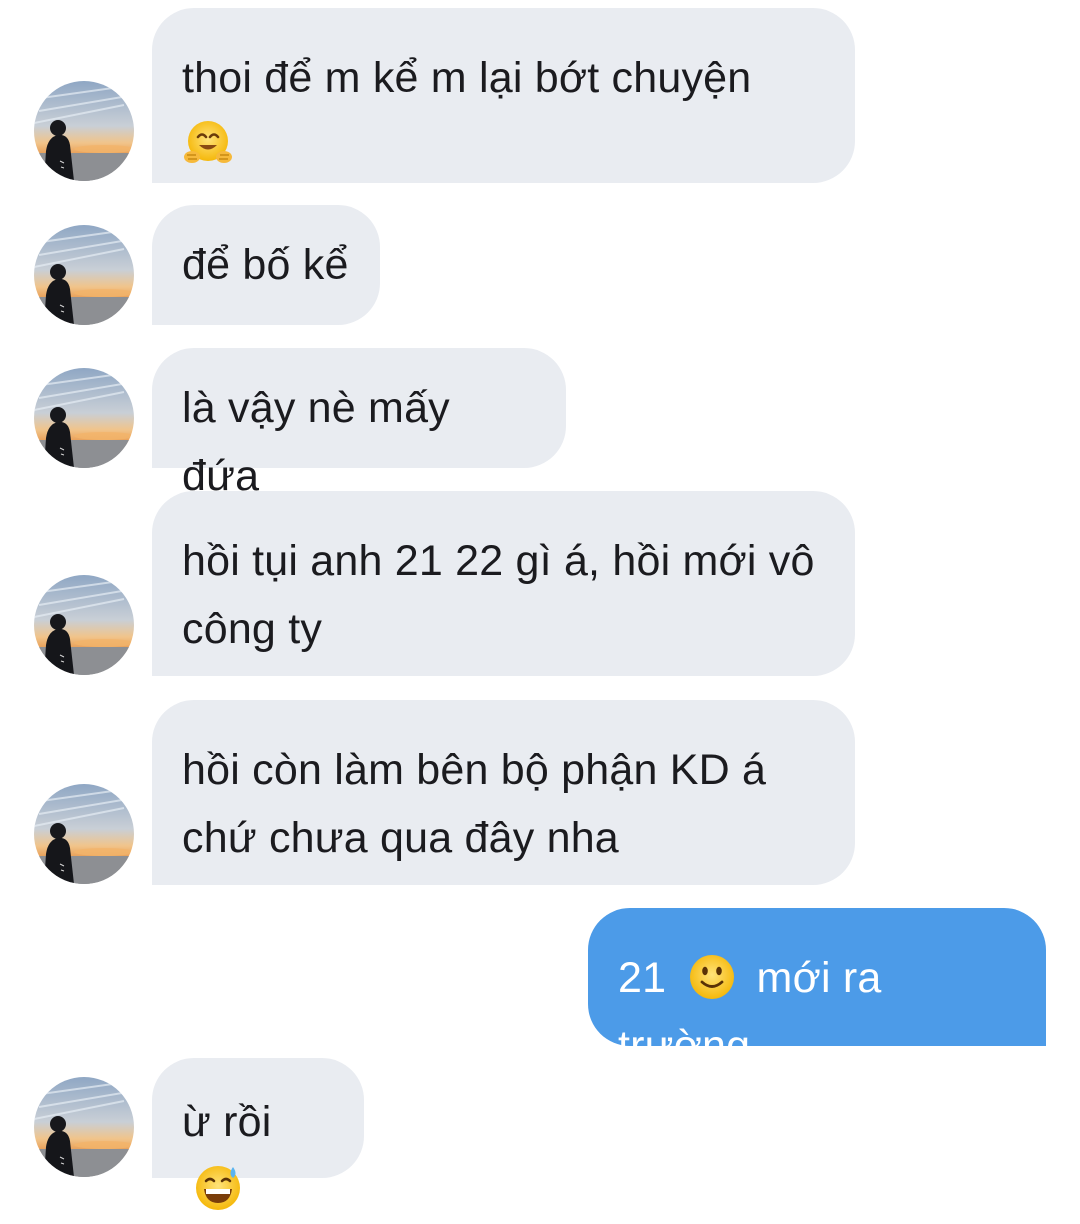 The width and height of the screenshot is (1080, 1224). What do you see at coordinates (642, 978) in the screenshot?
I see `message-text: 21` at bounding box center [642, 978].